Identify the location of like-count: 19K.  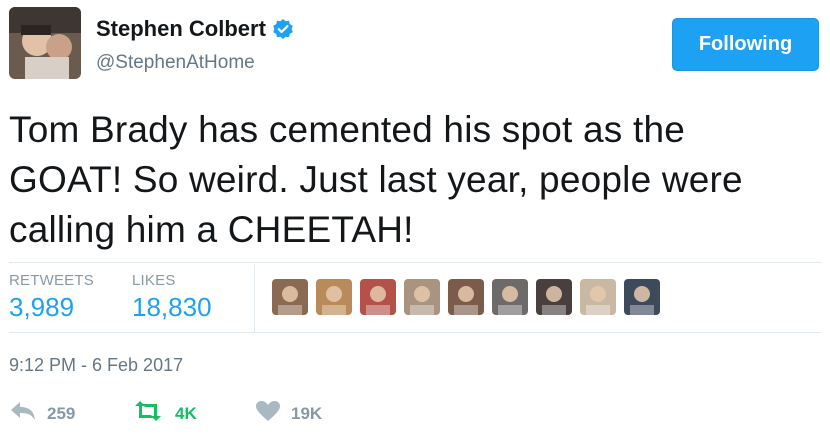
(307, 413).